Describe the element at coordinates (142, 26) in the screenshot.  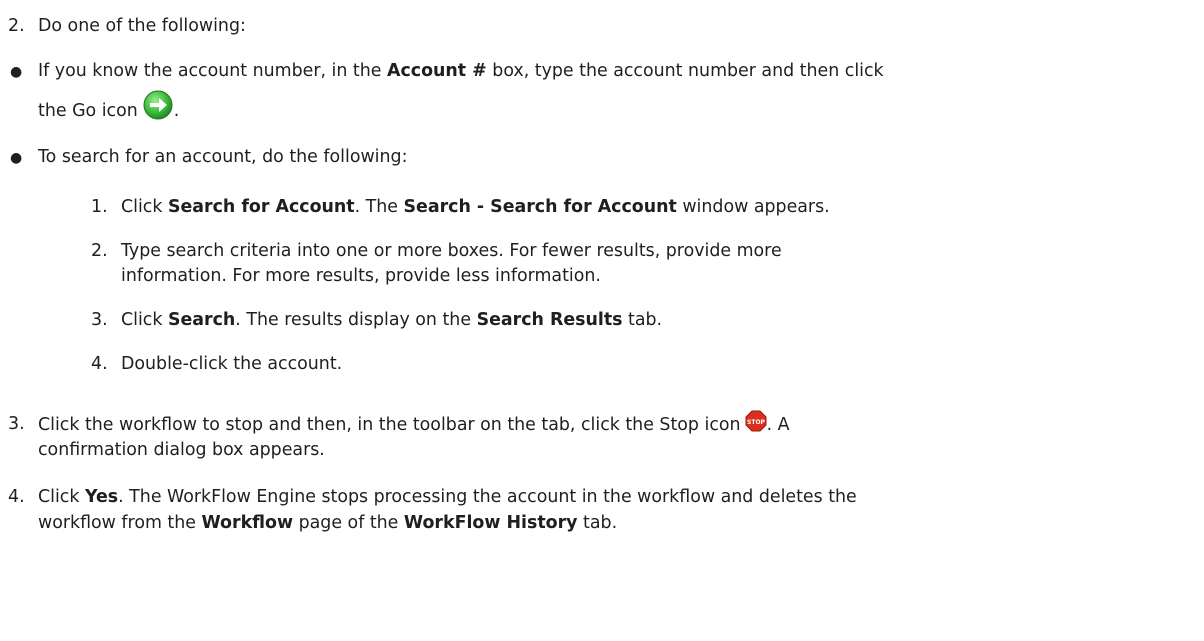
I see `step-2-text: Do one of the following:` at that location.